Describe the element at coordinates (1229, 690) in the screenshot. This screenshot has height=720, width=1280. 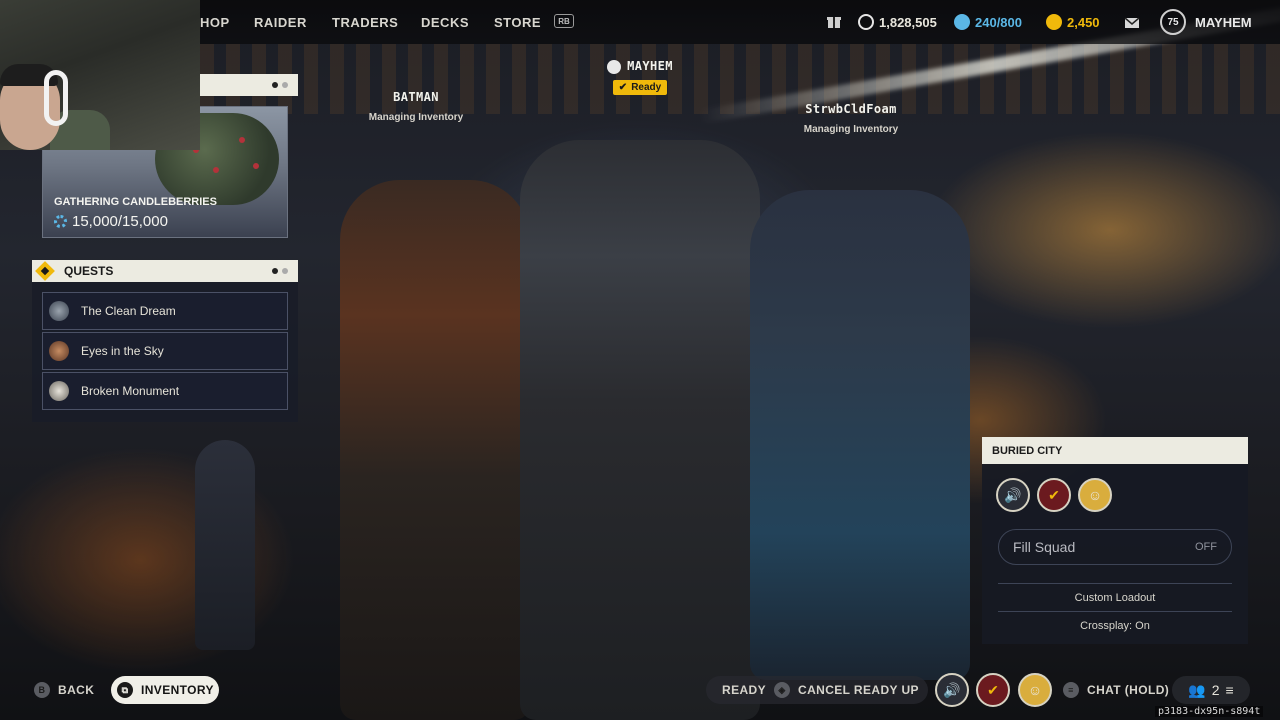
I see `menu-icon: ≡` at that location.